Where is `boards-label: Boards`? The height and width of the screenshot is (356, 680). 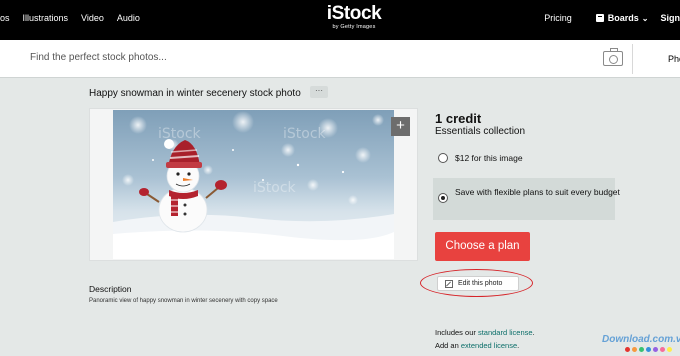 boards-label: Boards is located at coordinates (623, 18).